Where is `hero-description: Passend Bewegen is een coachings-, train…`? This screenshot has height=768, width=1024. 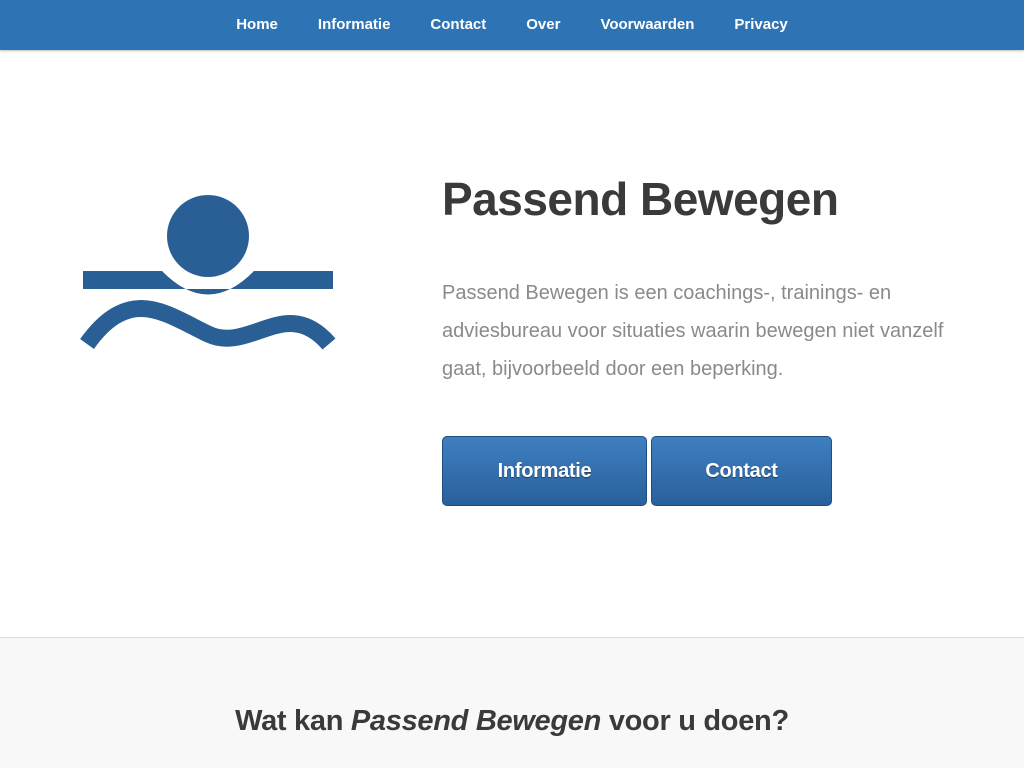 hero-description: Passend Bewegen is een coachings-, train… is located at coordinates (693, 331).